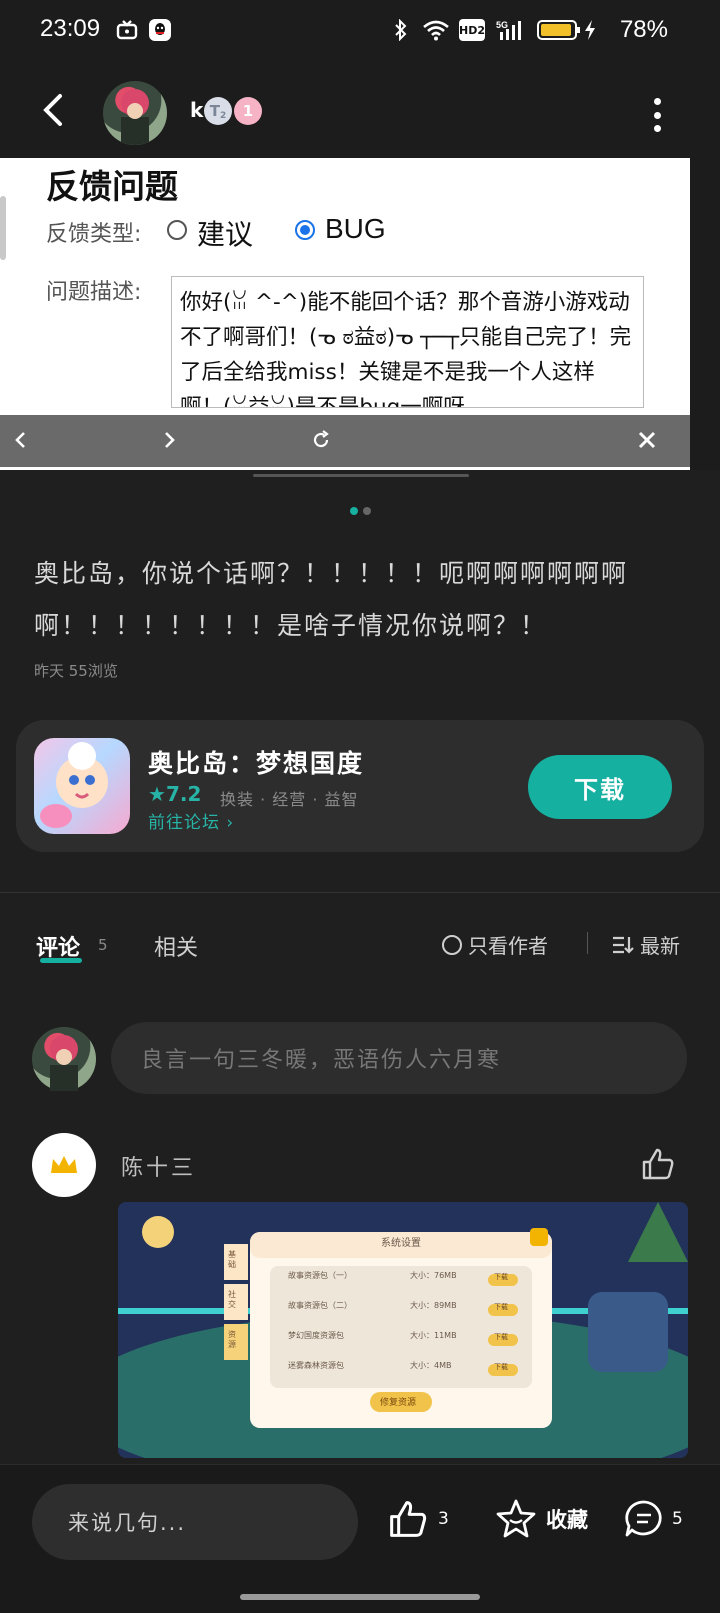 This screenshot has width=720, height=1613. I want to click on back-button, so click(54, 110).